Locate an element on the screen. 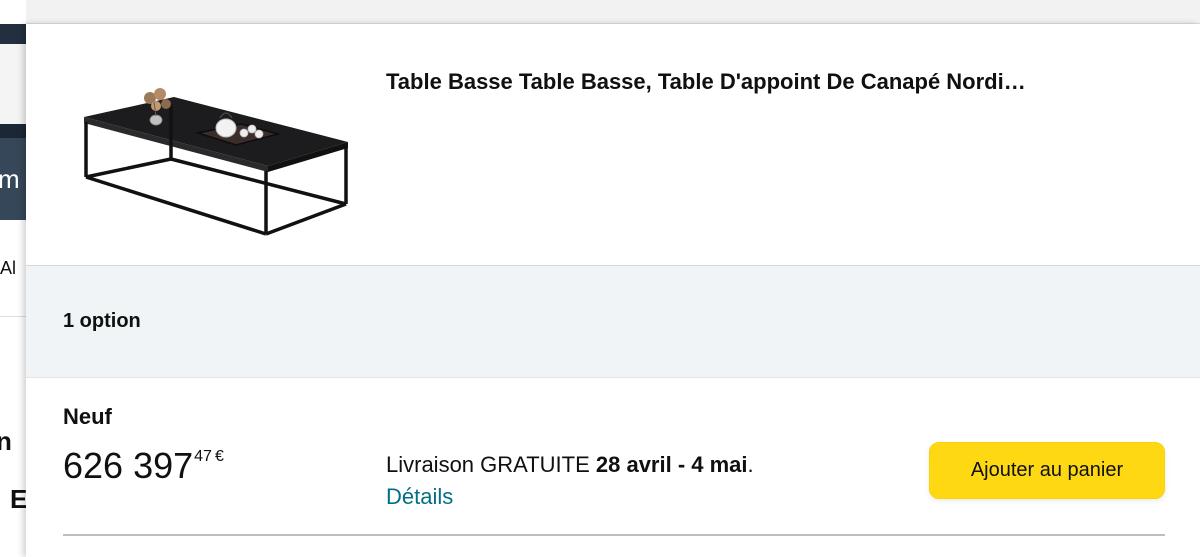 The image size is (1200, 557). delivery-details-link: Détails is located at coordinates (419, 497).